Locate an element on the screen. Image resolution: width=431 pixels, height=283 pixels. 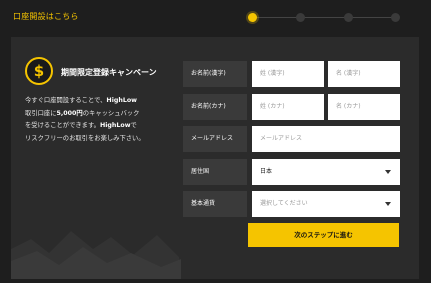
name-kanji-row: お名前(漢字) 姓 (漢字) 名 (漢字) is located at coordinates (291, 74).